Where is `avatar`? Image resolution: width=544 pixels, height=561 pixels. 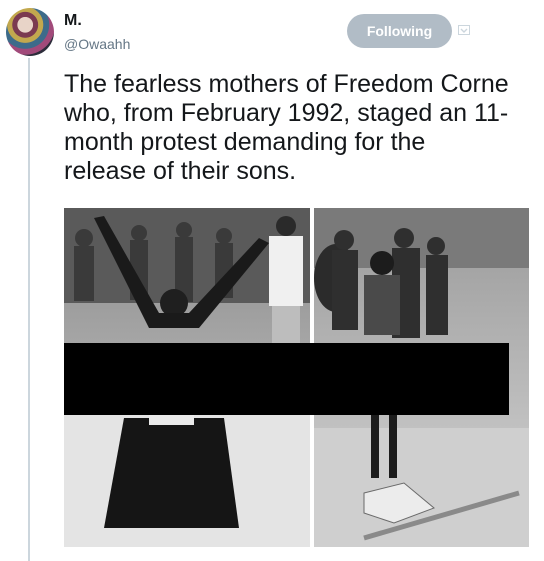
avatar is located at coordinates (30, 32).